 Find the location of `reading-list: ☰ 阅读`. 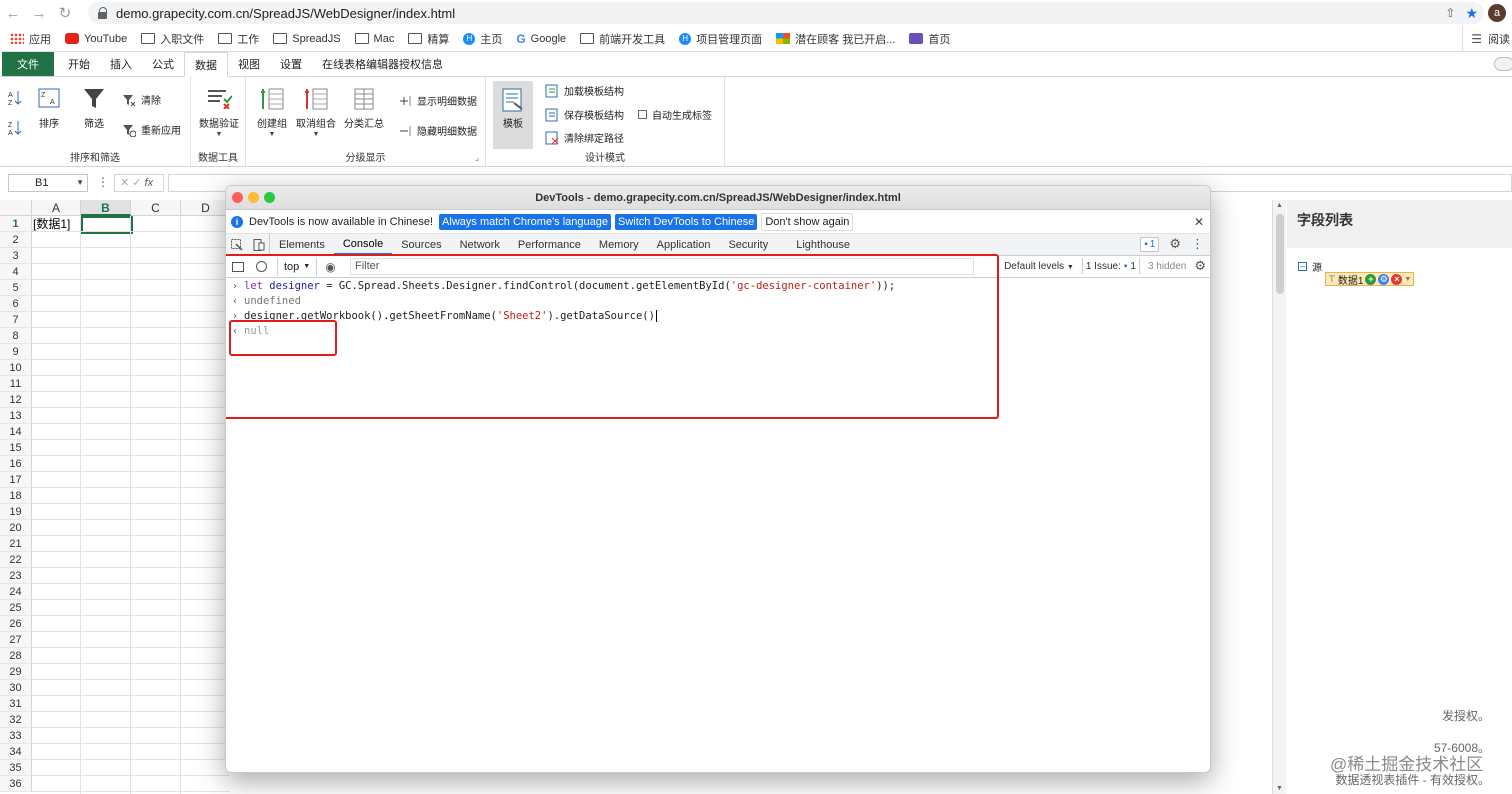

reading-list: ☰ 阅读 is located at coordinates (1487, 39).